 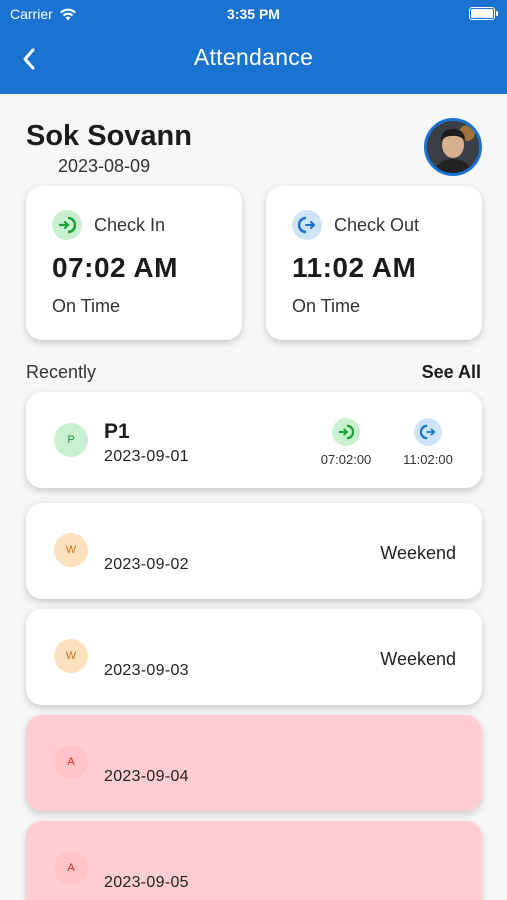 I want to click on user-name: Sok Sovann, so click(x=109, y=136).